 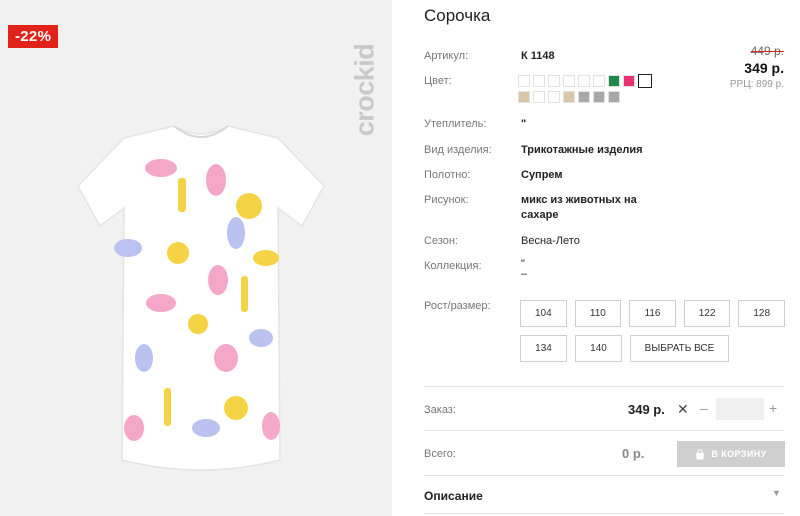 What do you see at coordinates (446, 56) in the screenshot?
I see `article-label: Артикул:` at bounding box center [446, 56].